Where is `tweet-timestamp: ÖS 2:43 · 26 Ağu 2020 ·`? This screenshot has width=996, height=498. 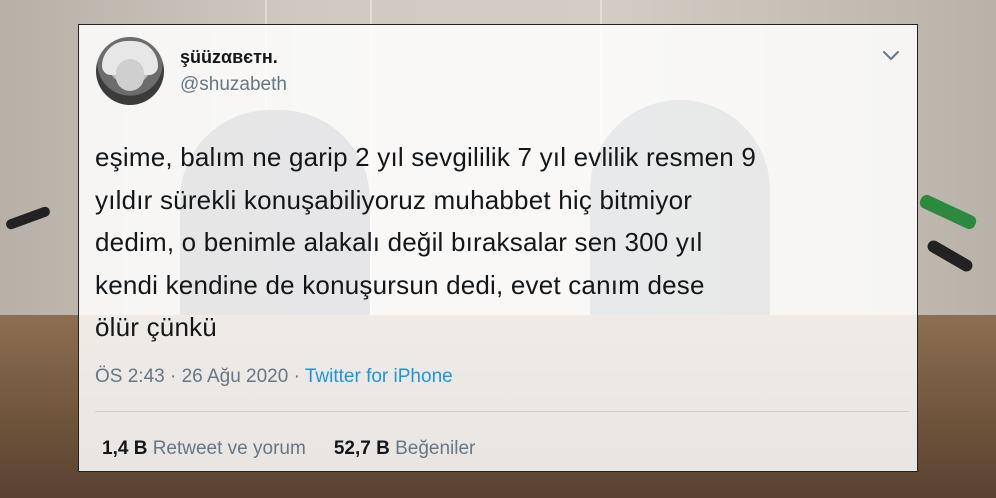
tweet-timestamp: ÖS 2:43 · 26 Ağu 2020 · is located at coordinates (200, 376).